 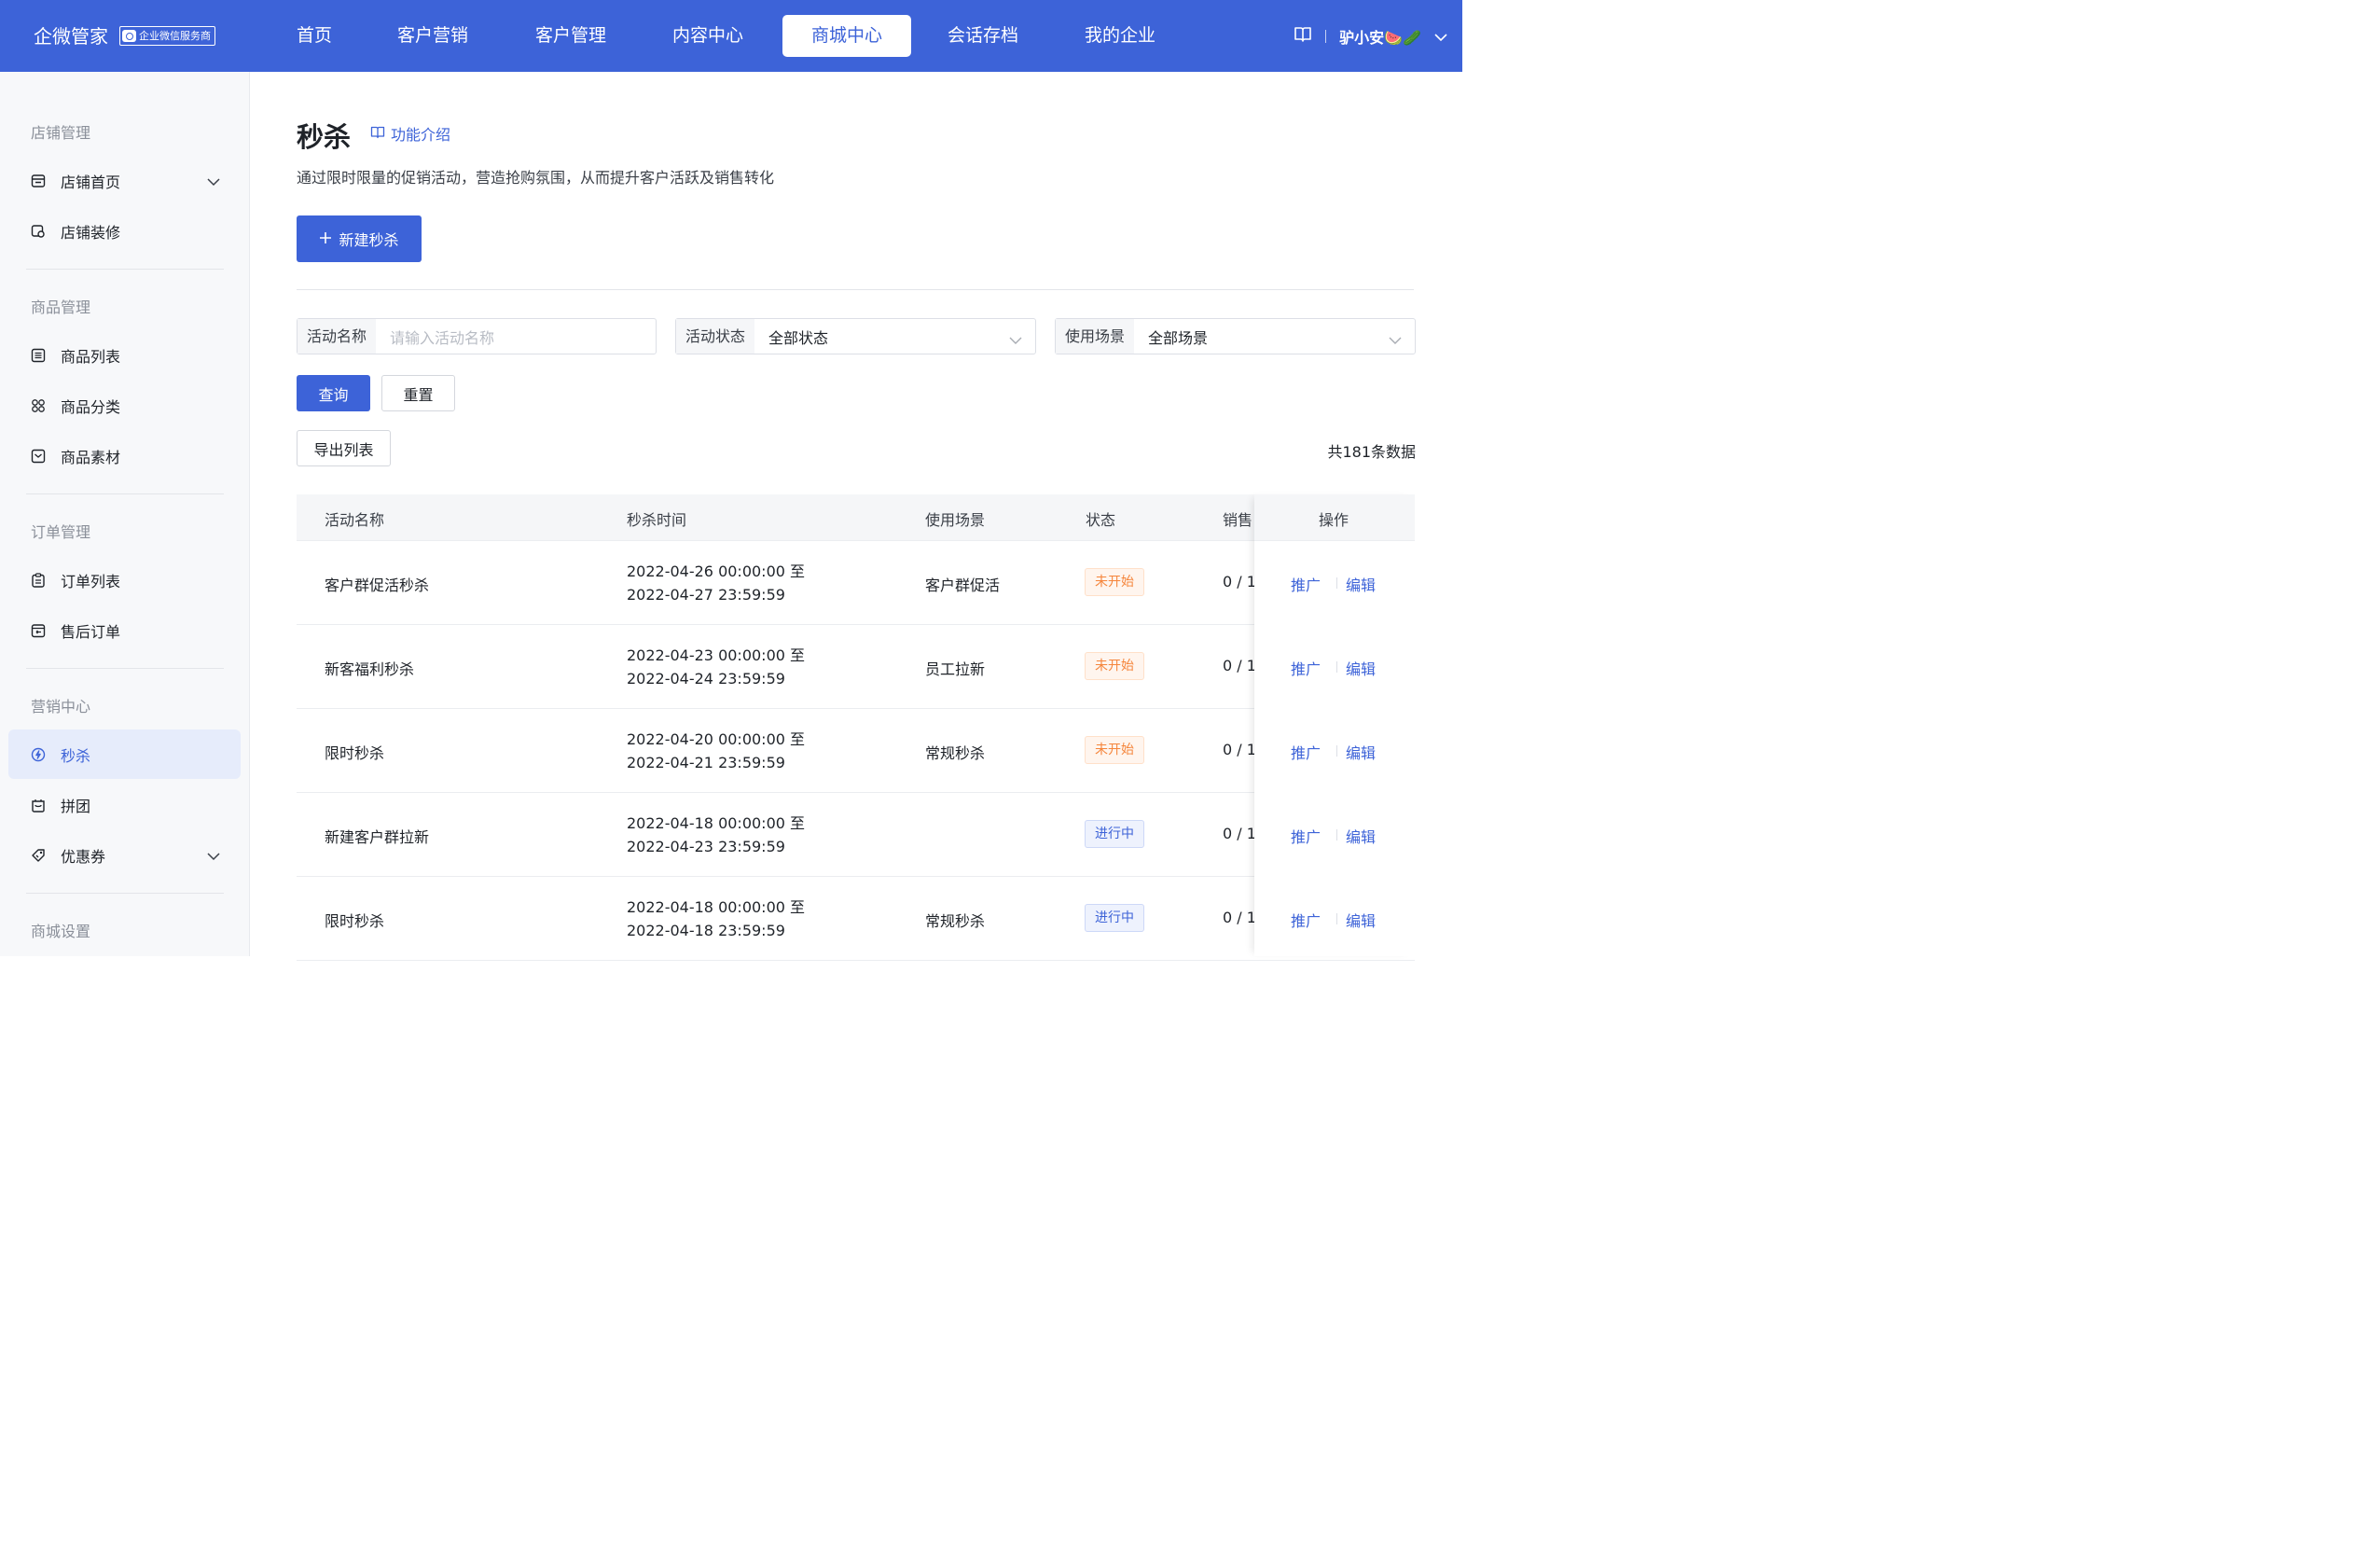 I want to click on usage-scene-select: 全部场景, so click(x=1274, y=337).